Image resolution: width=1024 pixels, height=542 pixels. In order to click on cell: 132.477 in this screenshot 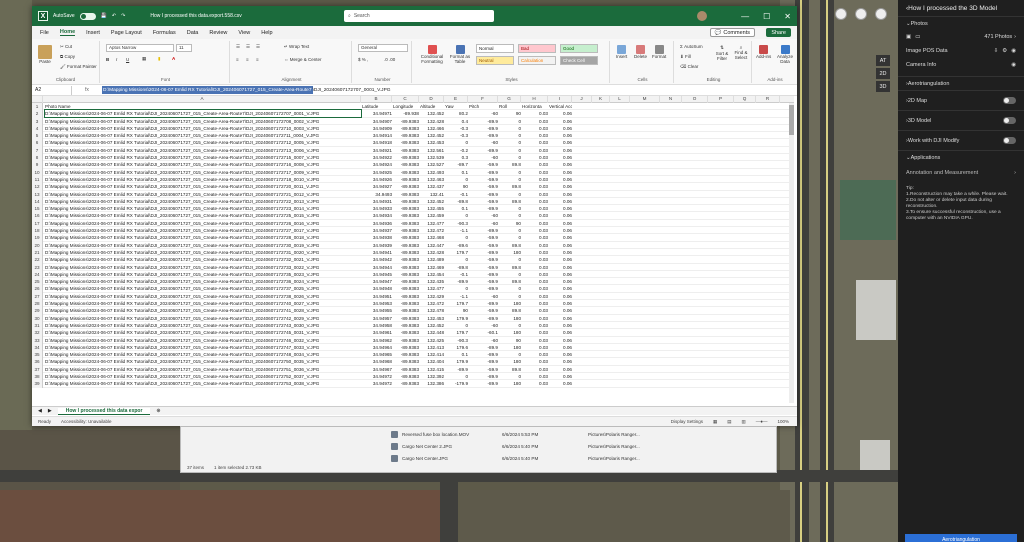, I will do `click(432, 223)`.